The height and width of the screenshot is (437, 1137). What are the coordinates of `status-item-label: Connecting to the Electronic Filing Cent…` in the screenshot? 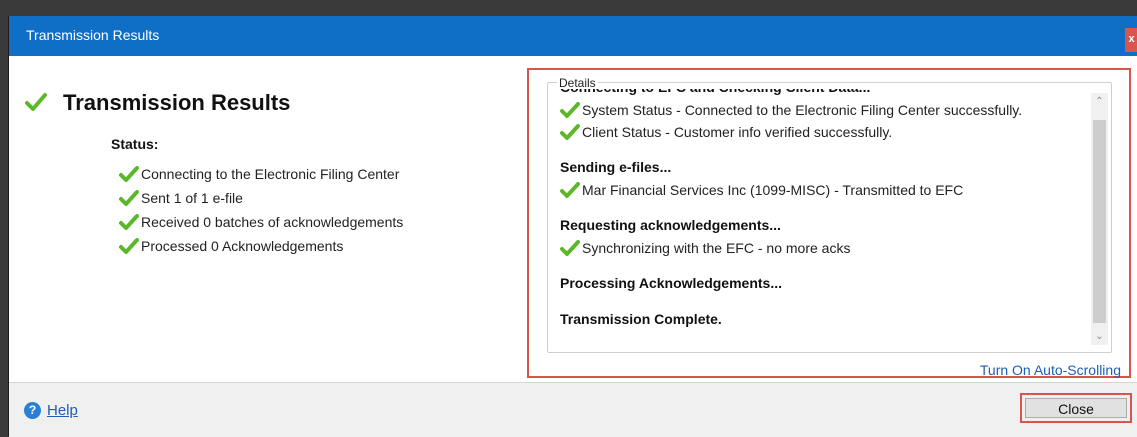 It's located at (270, 174).